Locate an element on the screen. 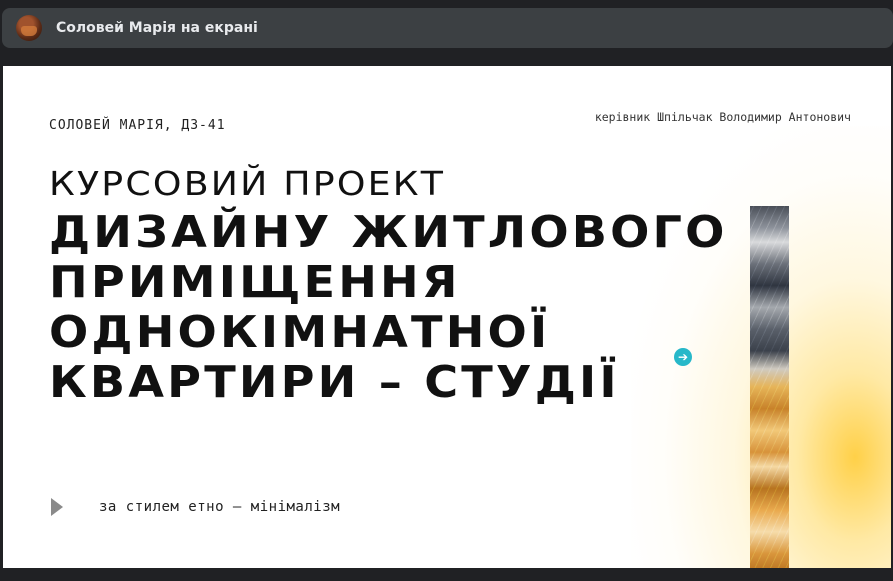  presenter-bar: Соловей Марія на екрані is located at coordinates (447, 28).